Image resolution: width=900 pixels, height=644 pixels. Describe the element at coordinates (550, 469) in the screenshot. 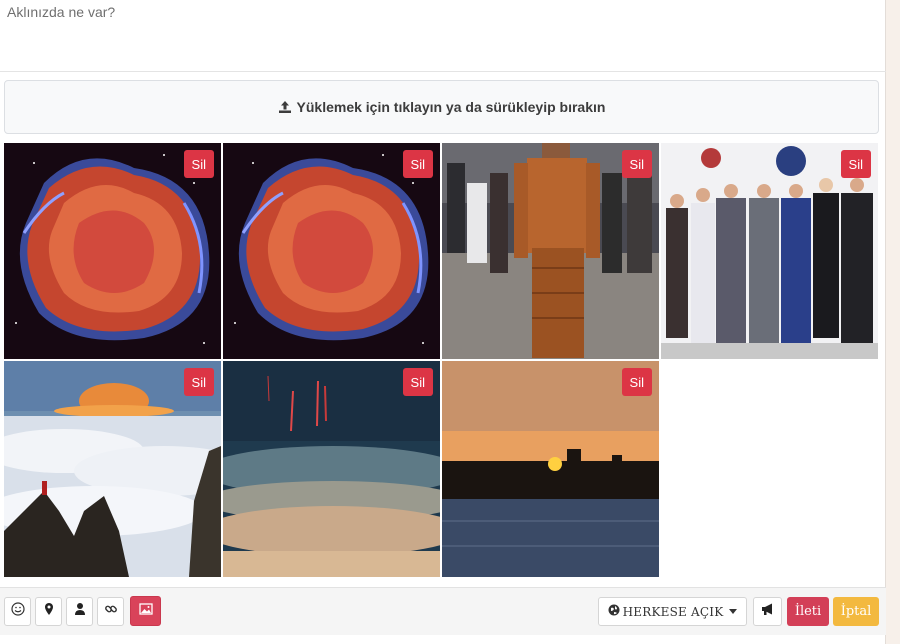

I see `photo-thumb-sunset: Sil` at that location.